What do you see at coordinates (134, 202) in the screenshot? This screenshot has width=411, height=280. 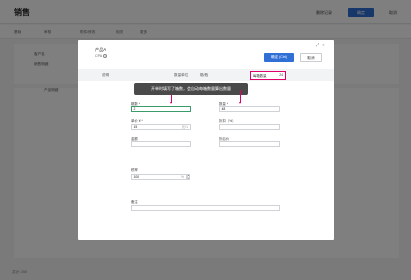 I see `remark-label: 备注` at bounding box center [134, 202].